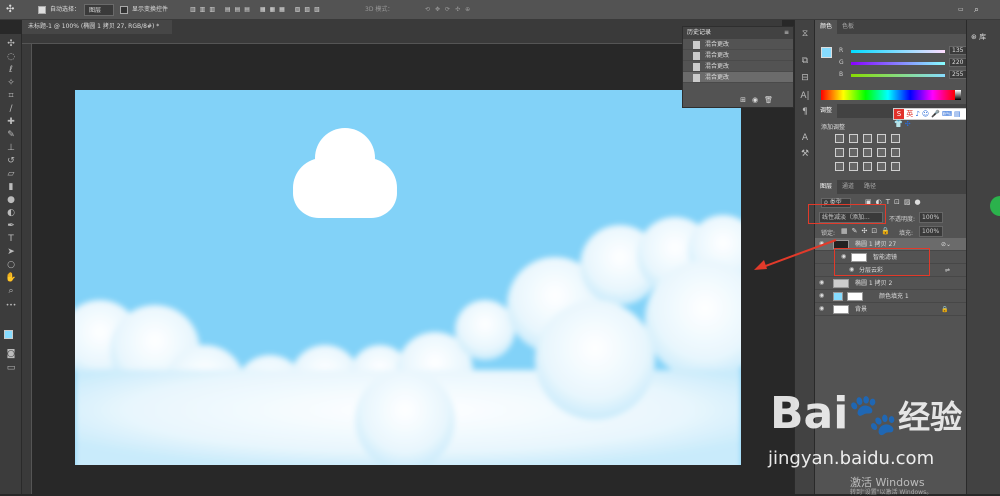 Image resolution: width=1000 pixels, height=496 pixels. Describe the element at coordinates (42, 10) in the screenshot. I see `auto-select-checkbox` at that location.